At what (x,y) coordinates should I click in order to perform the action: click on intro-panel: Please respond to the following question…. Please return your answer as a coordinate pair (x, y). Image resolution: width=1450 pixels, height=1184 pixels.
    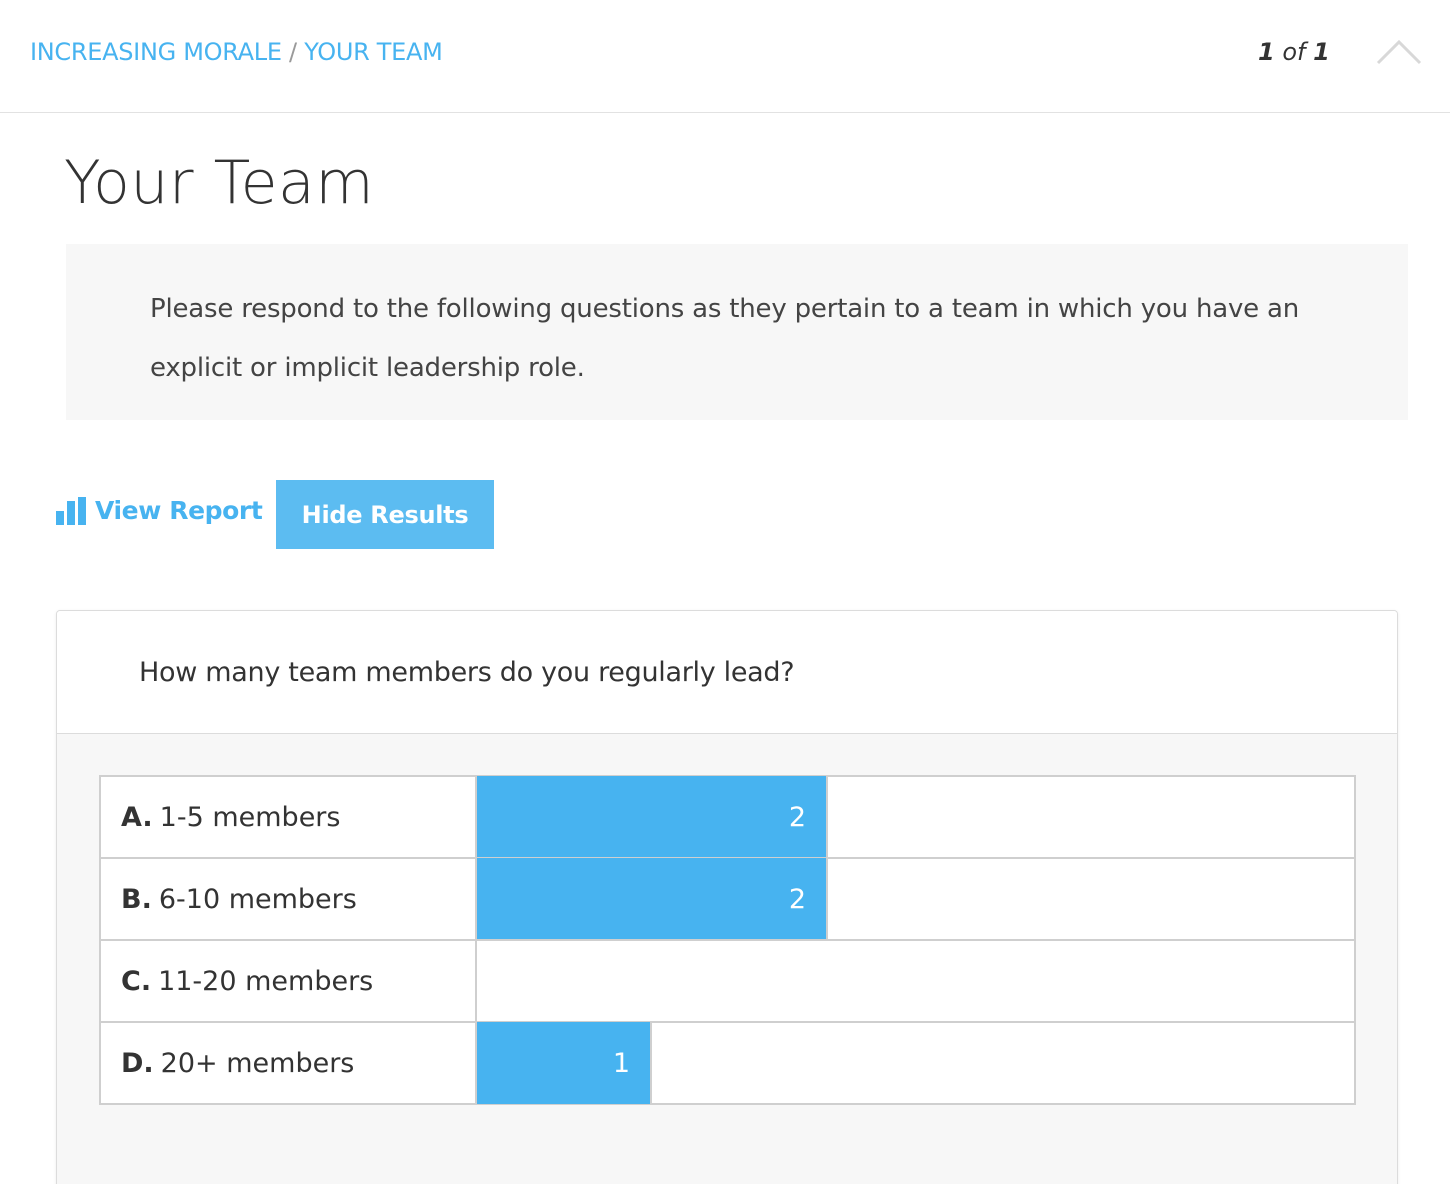
    Looking at the image, I should click on (737, 332).